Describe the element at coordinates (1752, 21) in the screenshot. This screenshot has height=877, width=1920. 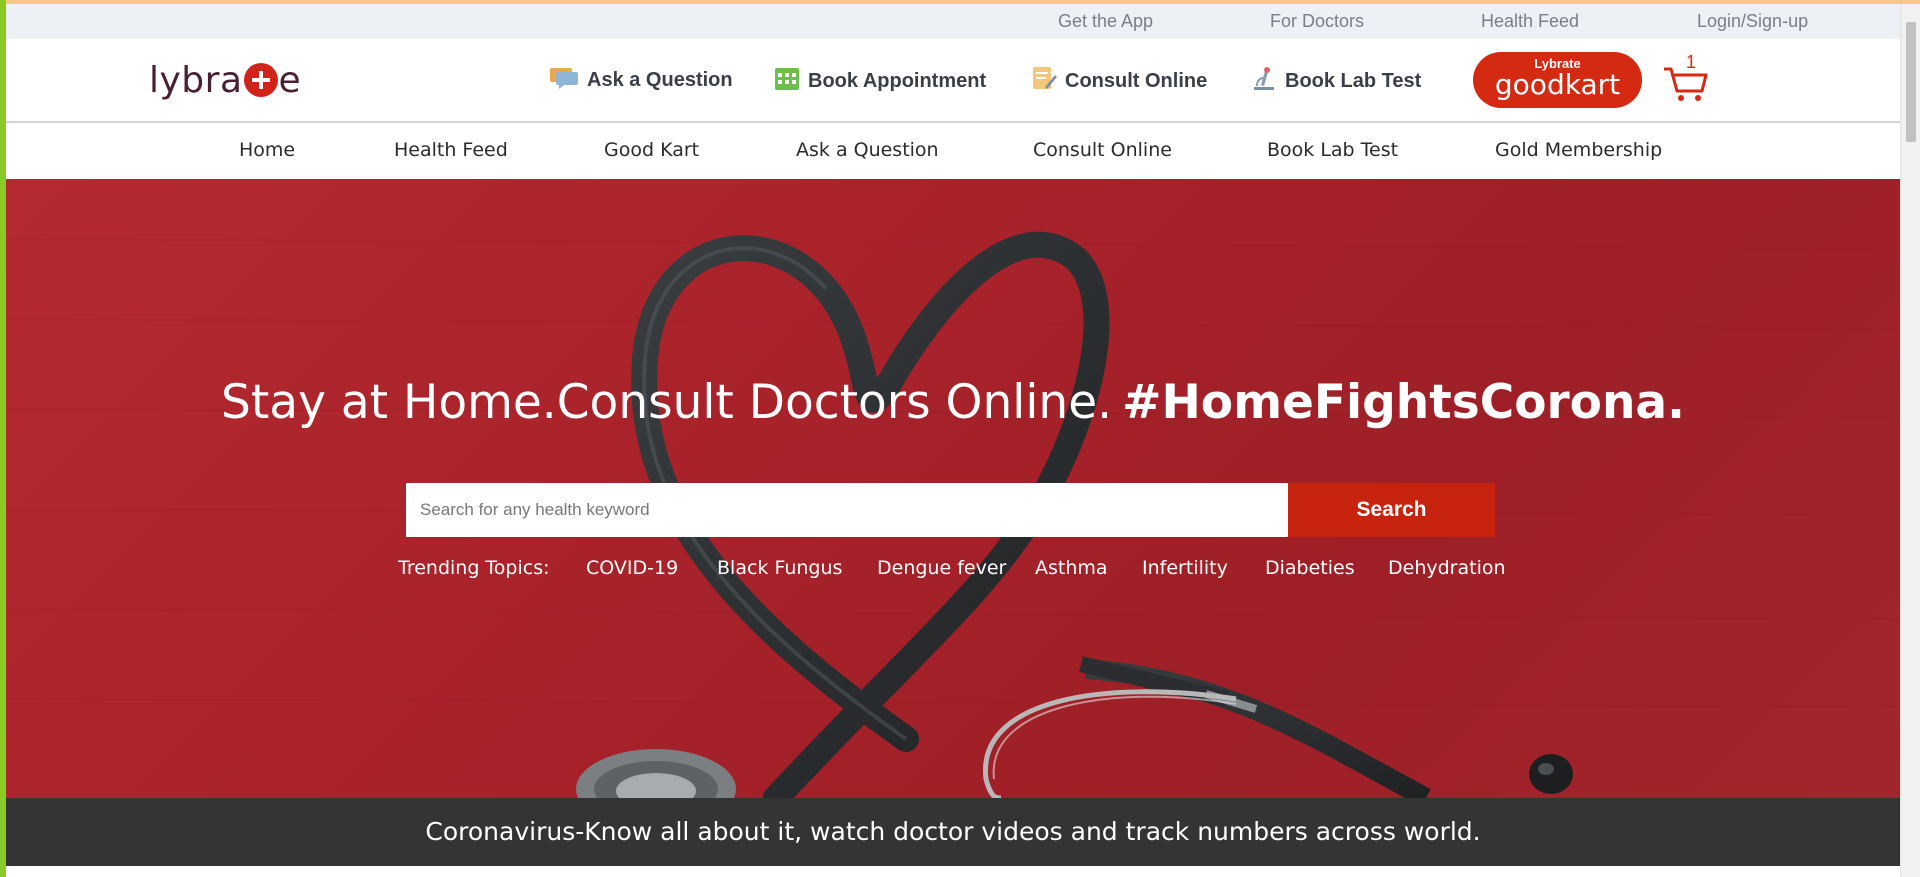
I see `login-signup-link: Login/Sign-up` at that location.